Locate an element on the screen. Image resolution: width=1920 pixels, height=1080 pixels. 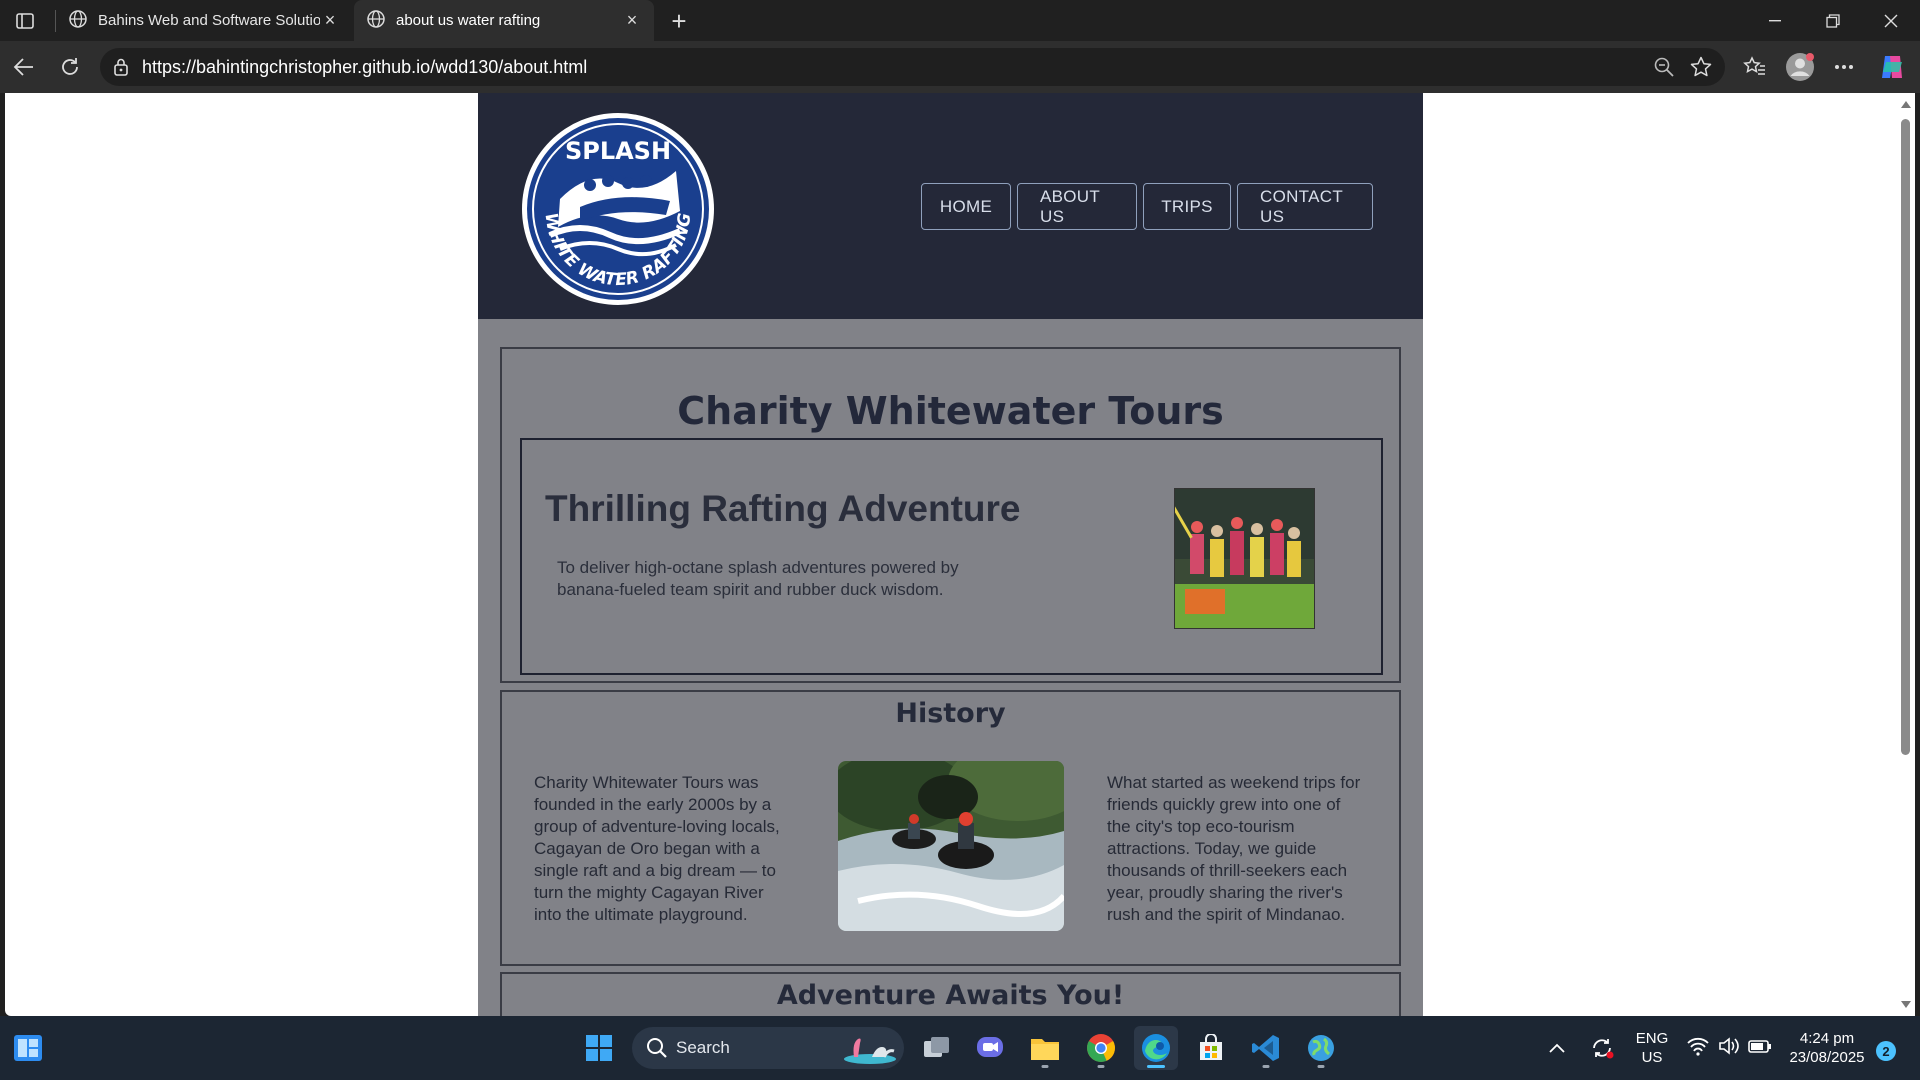
tab-title: Bahins Web and Software Solution is located at coordinates (209, 20).